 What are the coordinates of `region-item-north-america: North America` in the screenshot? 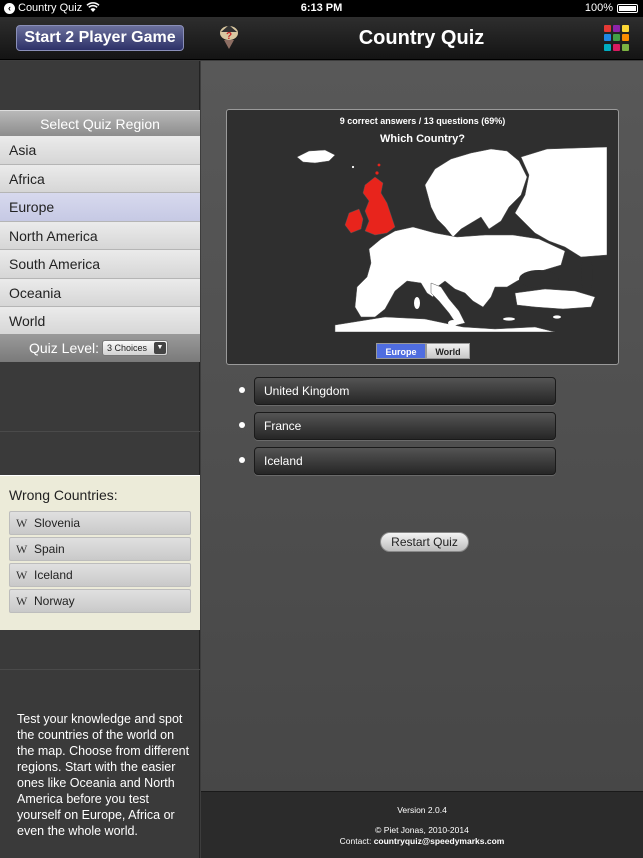 It's located at (100, 235).